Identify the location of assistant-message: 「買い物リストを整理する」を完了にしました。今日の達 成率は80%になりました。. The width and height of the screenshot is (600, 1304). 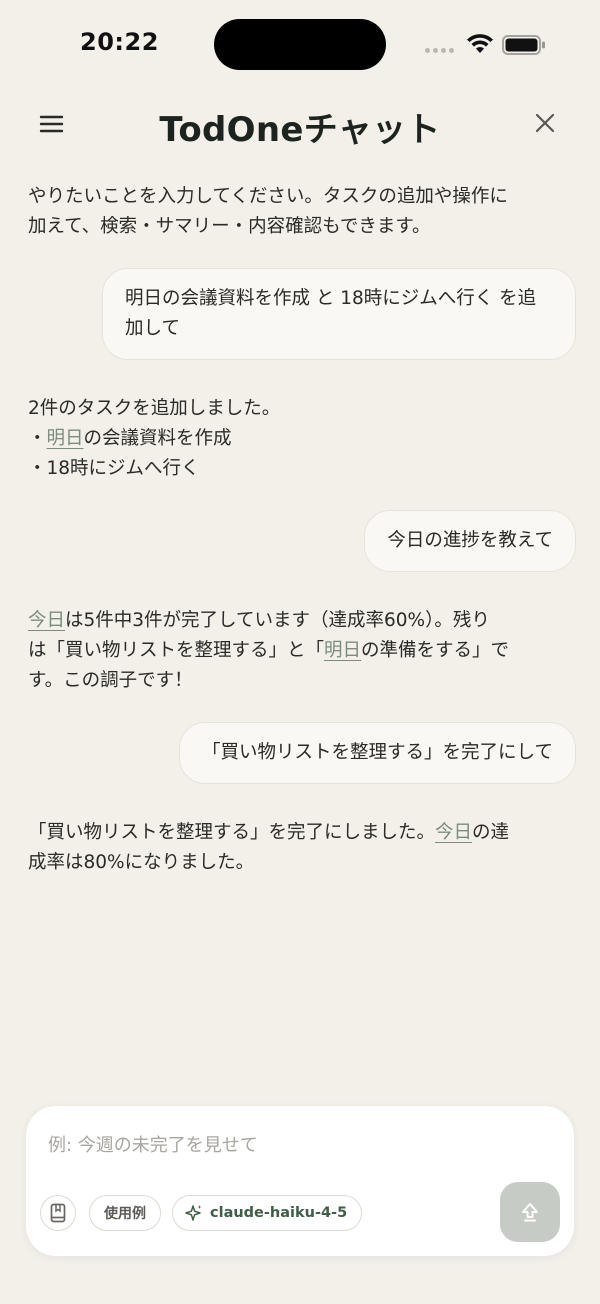
(278, 848).